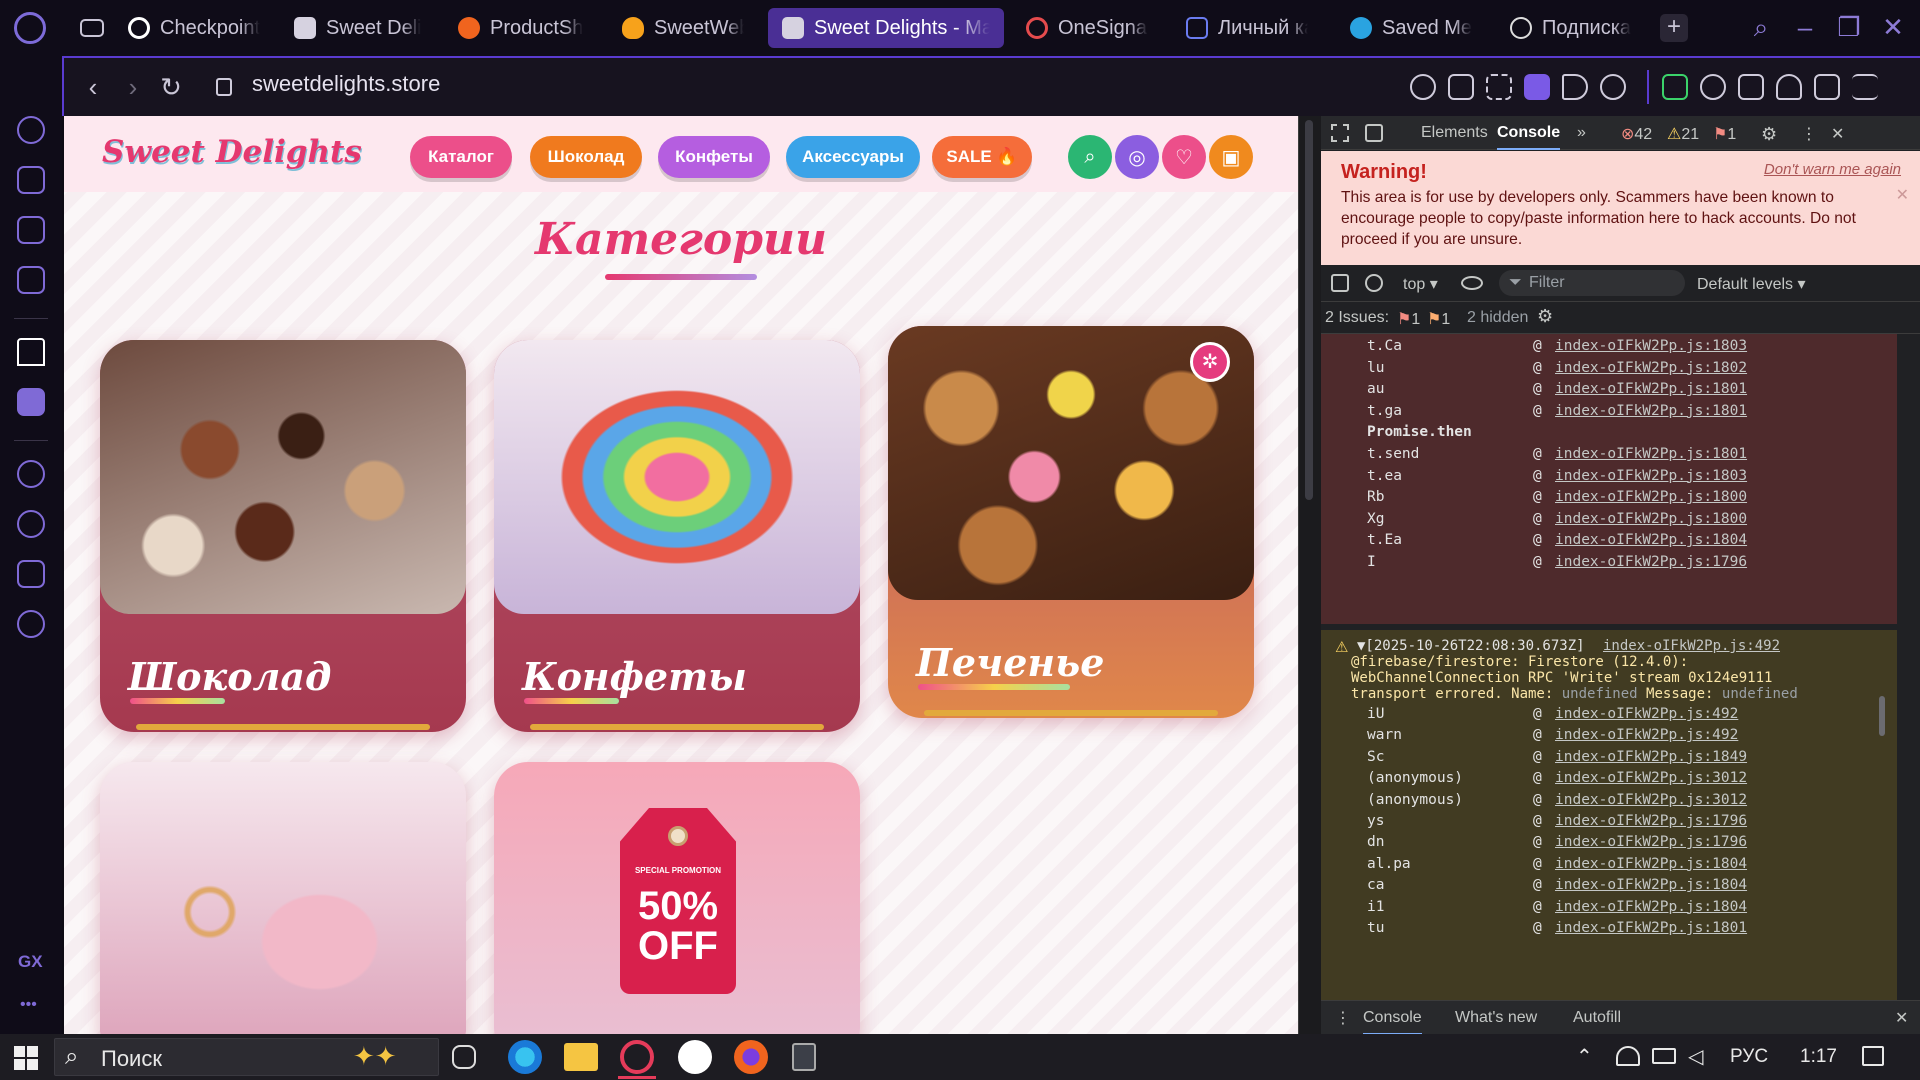 Image resolution: width=1920 pixels, height=1080 pixels. I want to click on warning-close-icon: ✕, so click(1902, 195).